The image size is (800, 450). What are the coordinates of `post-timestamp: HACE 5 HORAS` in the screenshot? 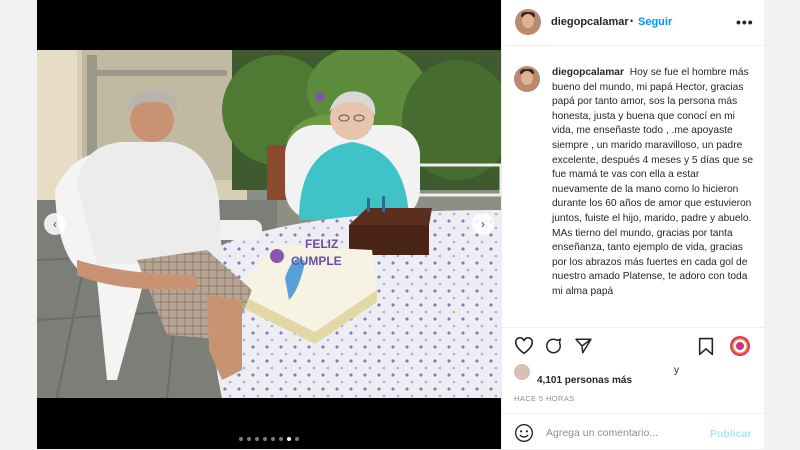 It's located at (544, 398).